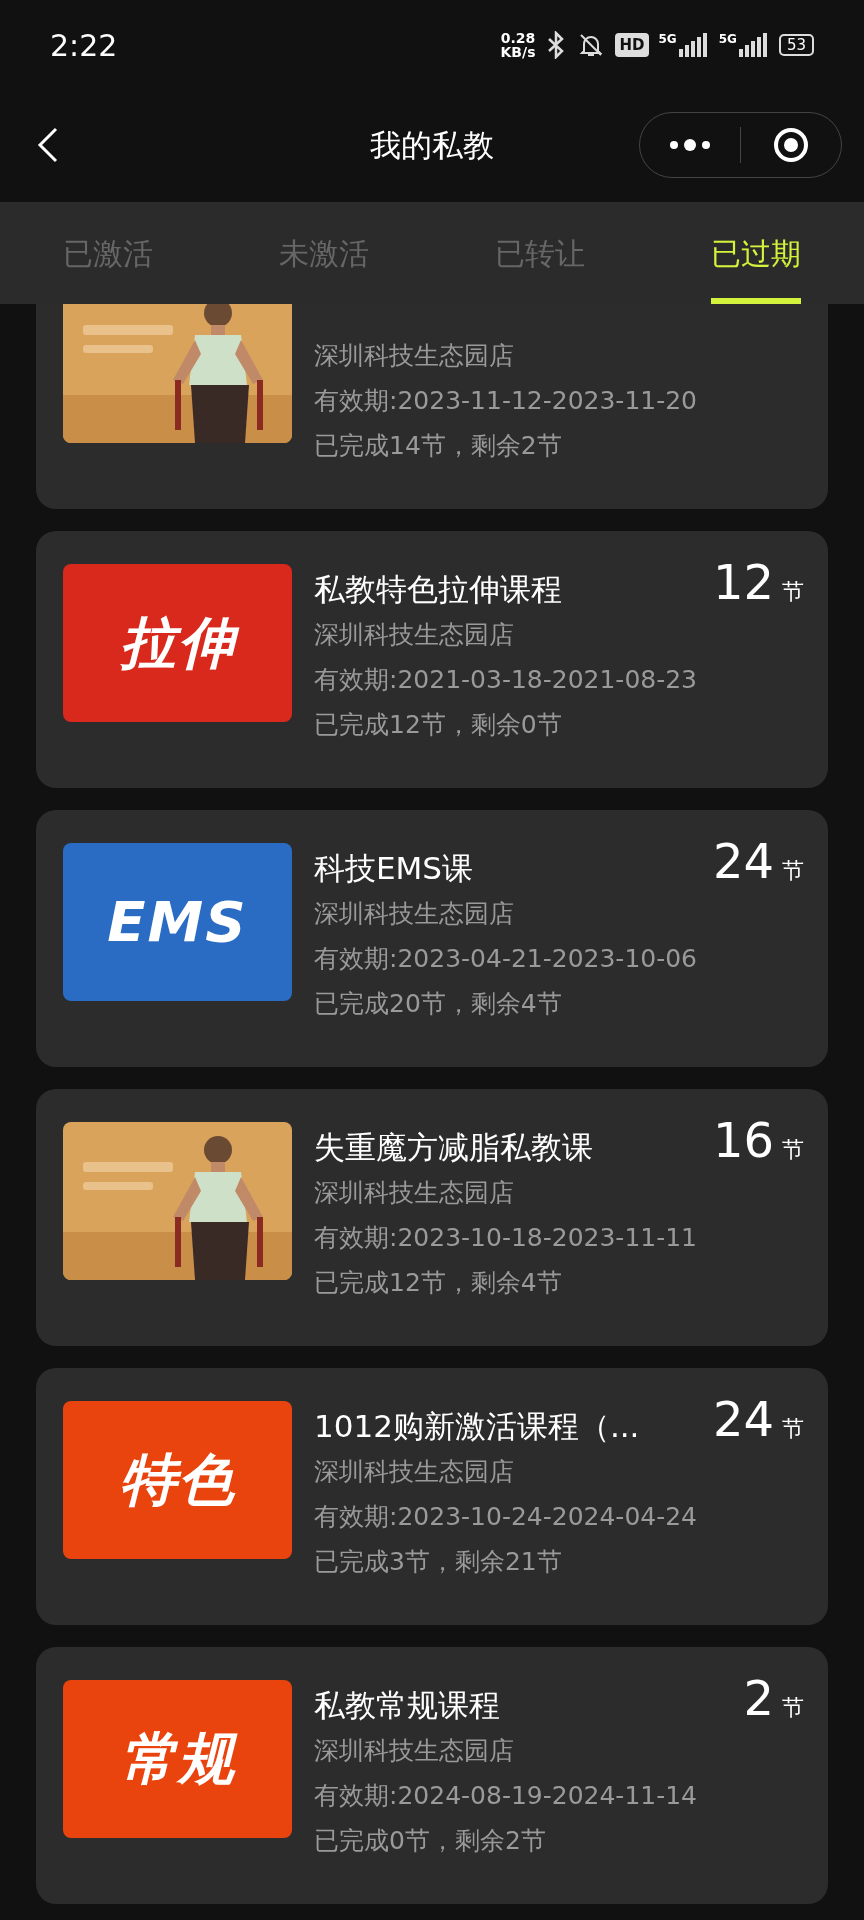 The image size is (864, 1920). I want to click on back-button, so click(48, 145).